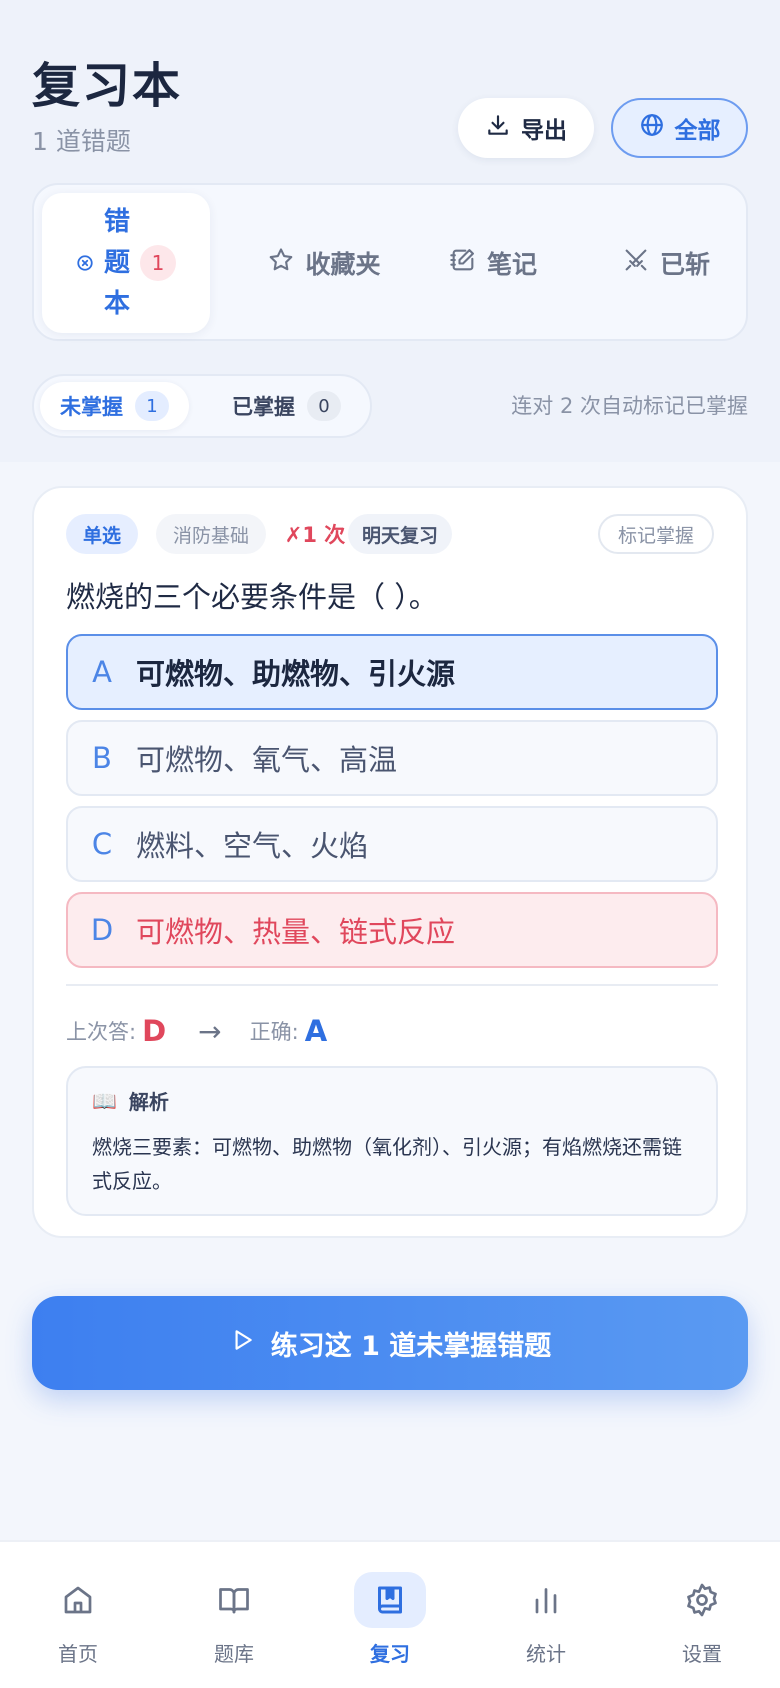  I want to click on correct-answer-value: A, so click(316, 1031).